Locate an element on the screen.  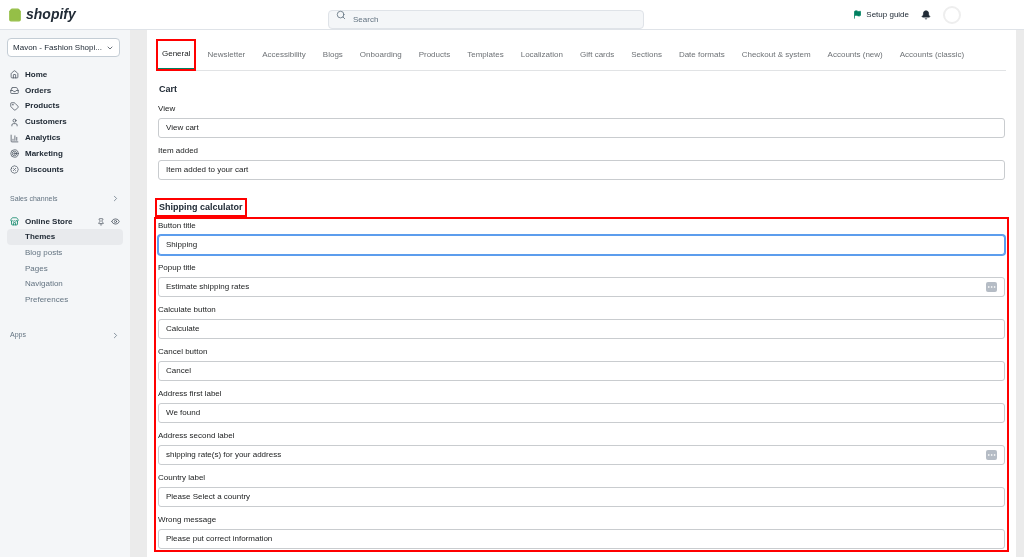
text-field: shipping rate(s) for your address is located at coordinates (581, 455).